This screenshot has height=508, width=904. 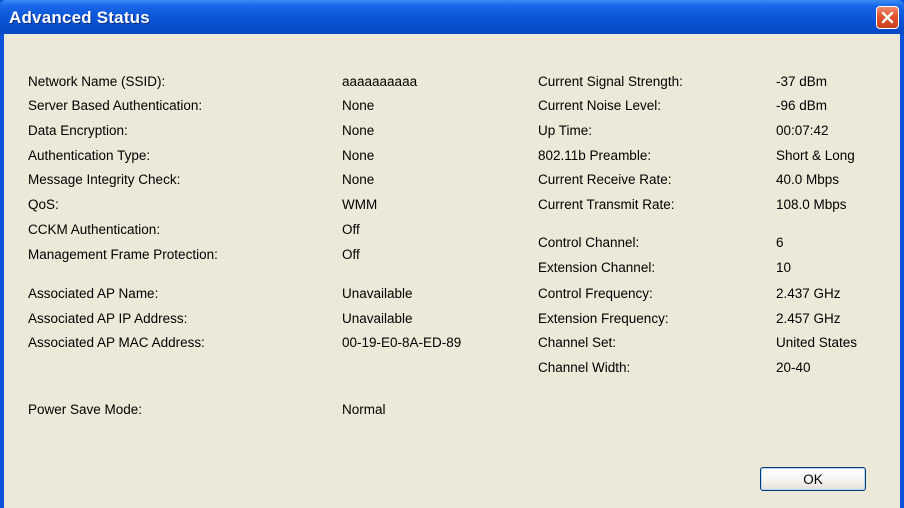 What do you see at coordinates (94, 229) in the screenshot?
I see `cckm-label: CCKM Authentication:` at bounding box center [94, 229].